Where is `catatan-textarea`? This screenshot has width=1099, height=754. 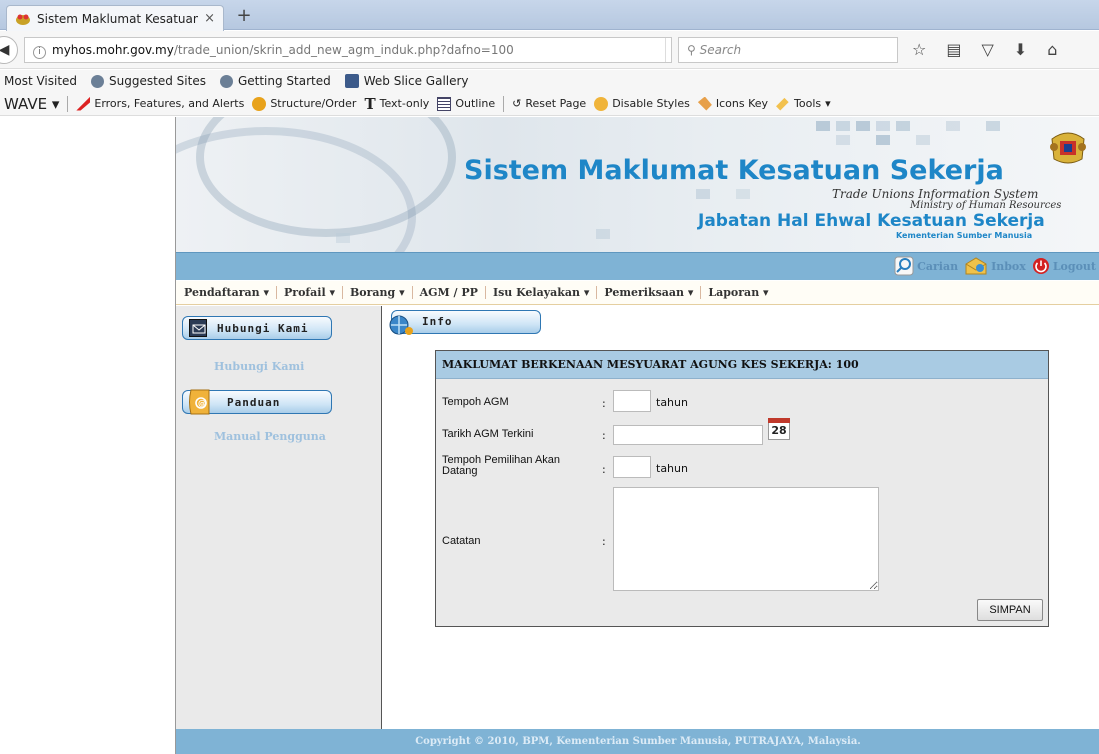
catatan-textarea is located at coordinates (746, 539).